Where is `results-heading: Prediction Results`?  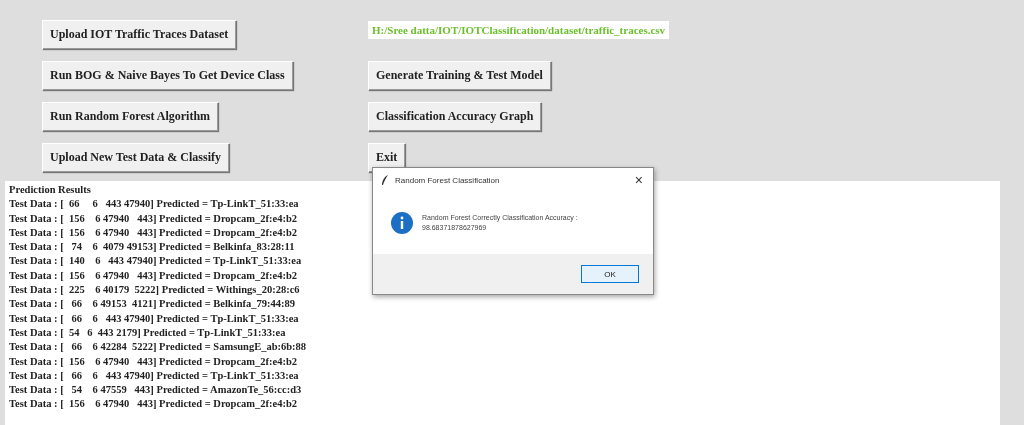 results-heading: Prediction Results is located at coordinates (50, 190).